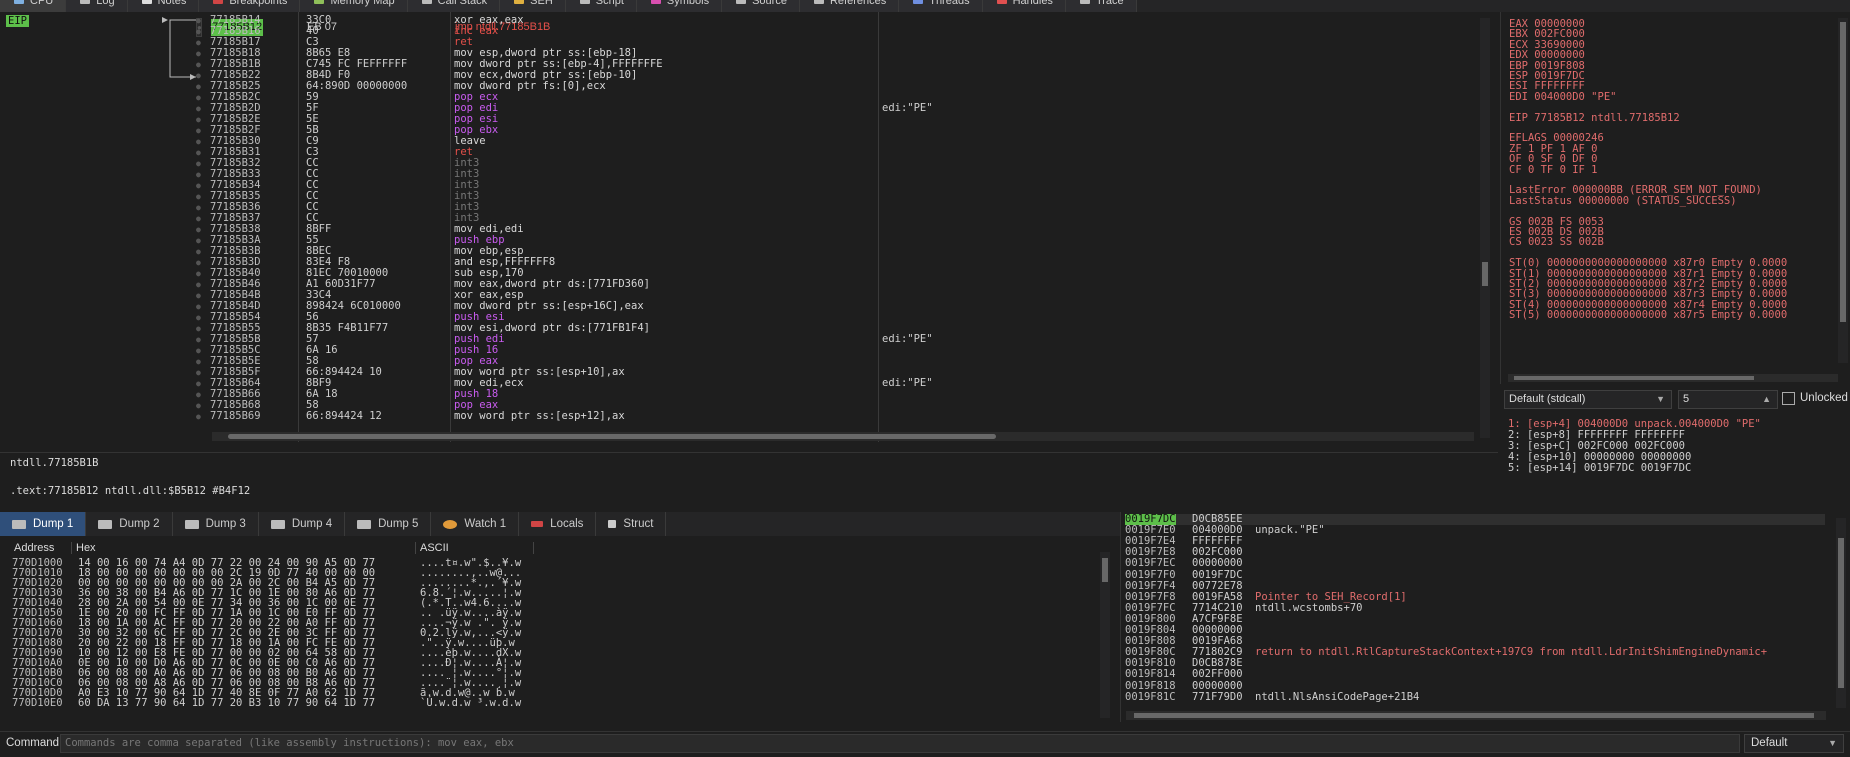 The image size is (1850, 757). I want to click on tab-threads: Threads, so click(941, 6).